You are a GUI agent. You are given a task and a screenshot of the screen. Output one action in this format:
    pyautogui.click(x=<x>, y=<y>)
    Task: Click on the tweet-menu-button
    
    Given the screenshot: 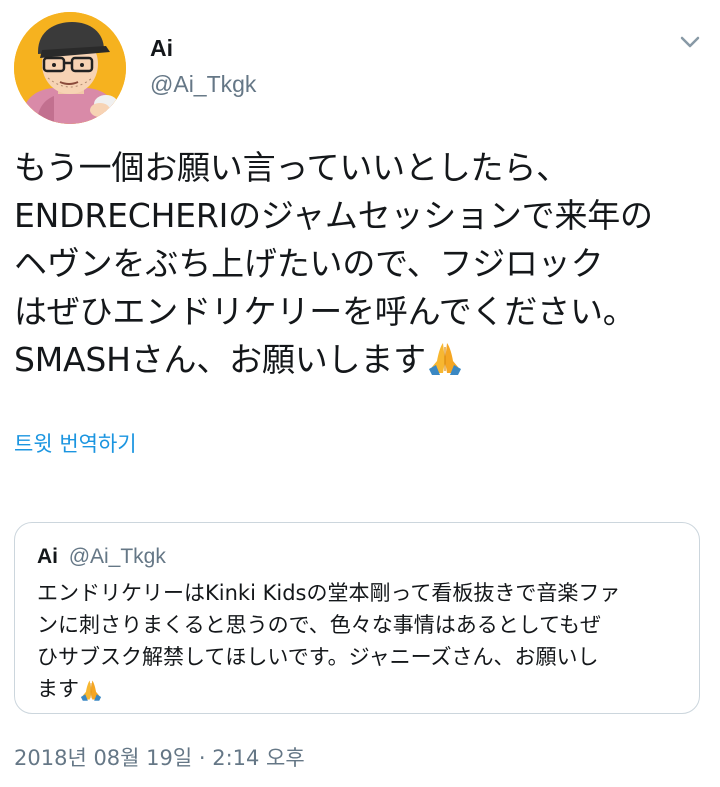 What is the action you would take?
    pyautogui.click(x=690, y=42)
    